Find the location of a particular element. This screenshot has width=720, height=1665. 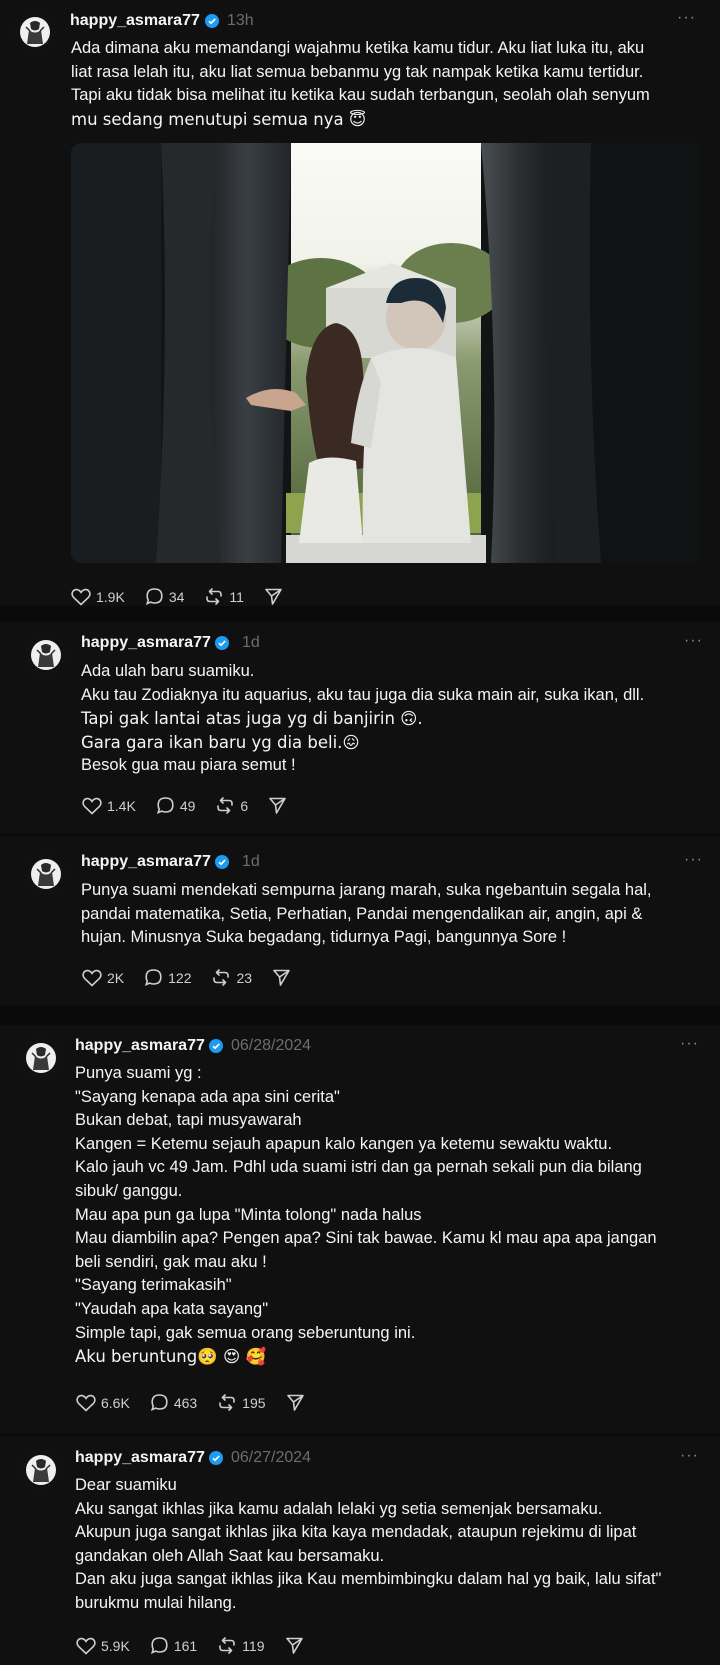

post-actions: 6.6K 463 195 is located at coordinates (203, 1402).